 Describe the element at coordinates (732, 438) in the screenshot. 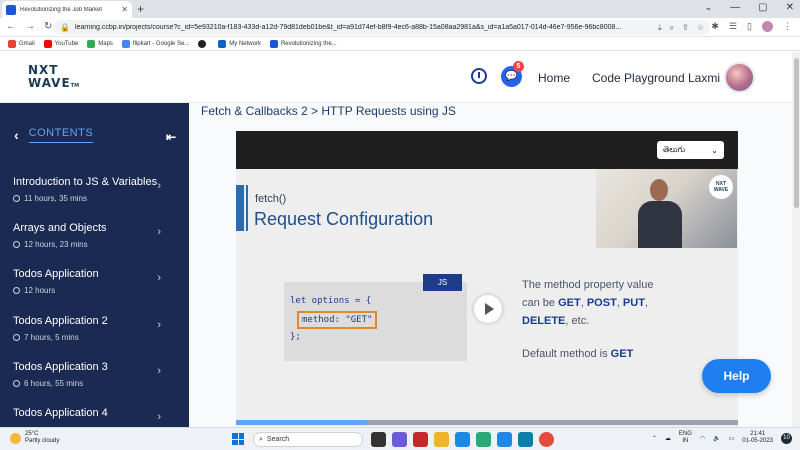

I see `battery-icon: ▭` at that location.